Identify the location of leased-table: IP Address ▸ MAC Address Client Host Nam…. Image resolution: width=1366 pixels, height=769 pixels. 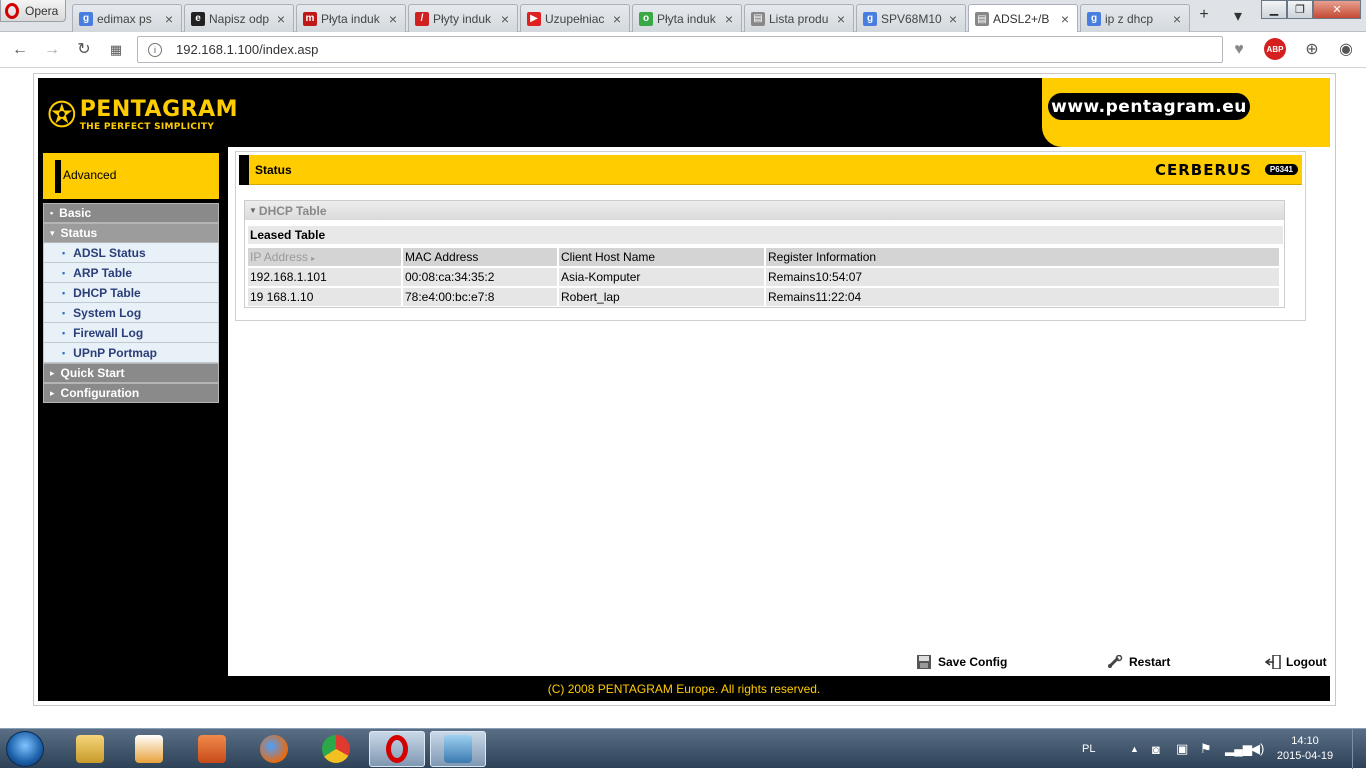
(763, 277).